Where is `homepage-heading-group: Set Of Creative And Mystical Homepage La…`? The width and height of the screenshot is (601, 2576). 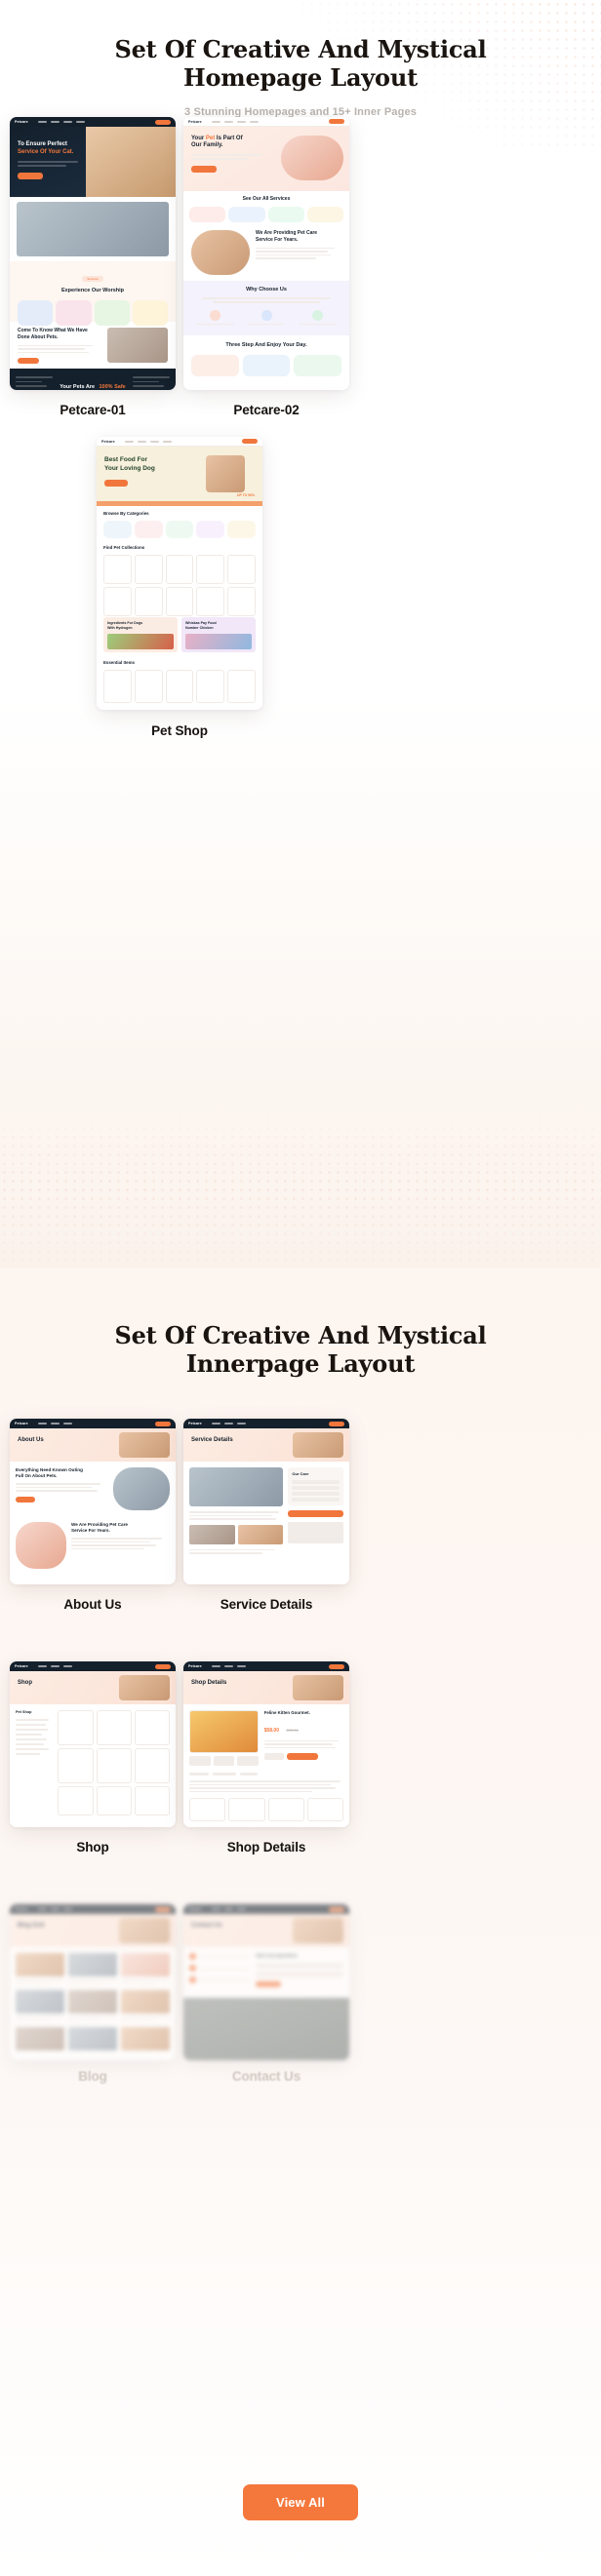 homepage-heading-group: Set Of Creative And Mystical Homepage La… is located at coordinates (300, 76).